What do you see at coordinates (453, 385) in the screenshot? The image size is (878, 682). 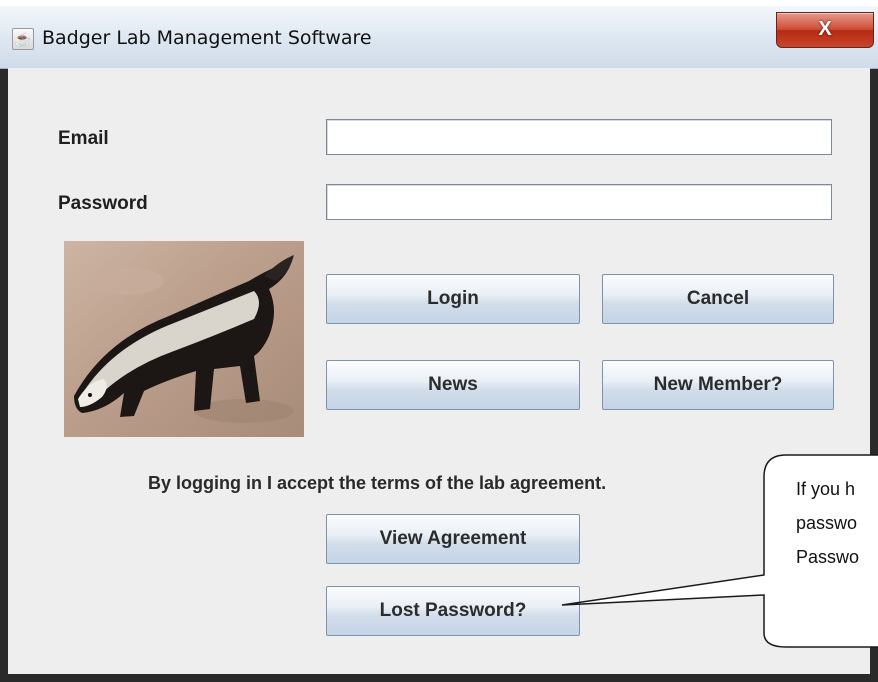 I see `news-button: News` at bounding box center [453, 385].